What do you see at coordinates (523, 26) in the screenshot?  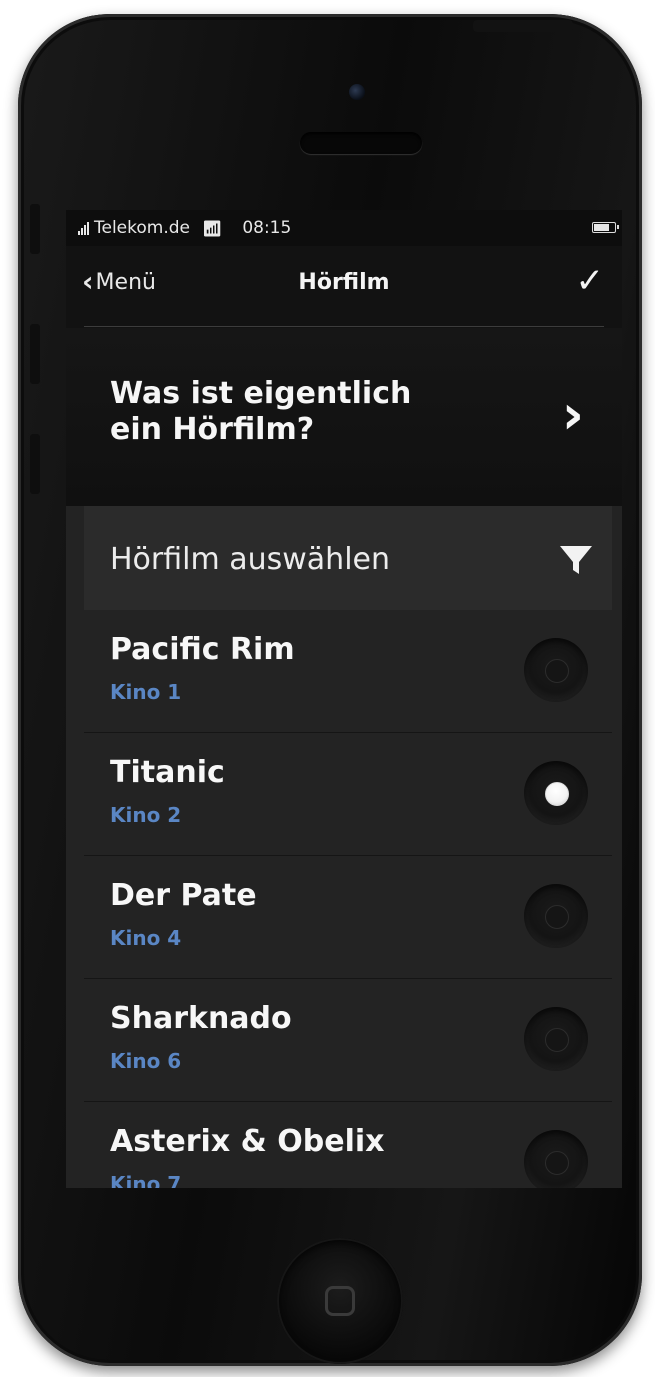 I see `power-button` at bounding box center [523, 26].